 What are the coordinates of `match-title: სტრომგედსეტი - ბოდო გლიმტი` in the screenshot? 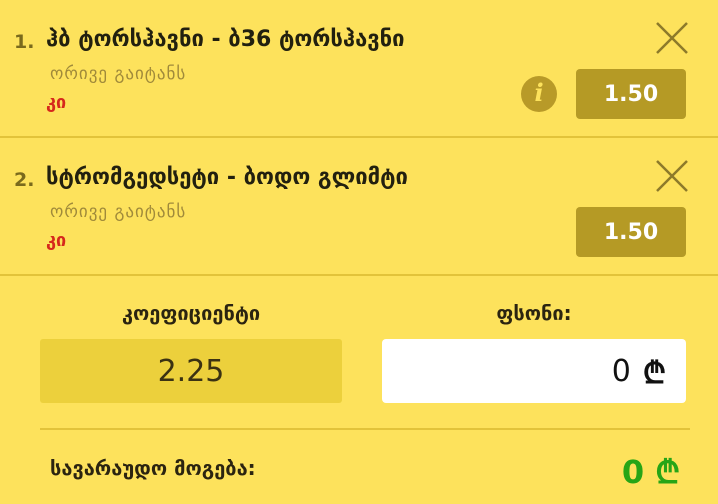 It's located at (227, 177).